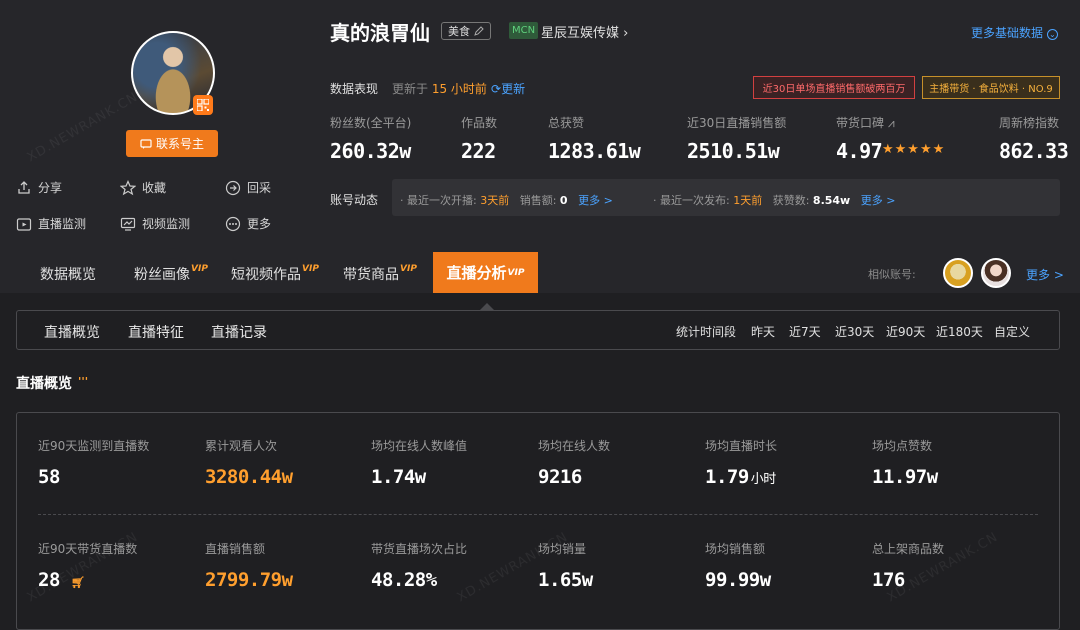 This screenshot has height=630, width=1080. I want to click on tab-fans-profile: 粉丝画像 VIP, so click(171, 274).